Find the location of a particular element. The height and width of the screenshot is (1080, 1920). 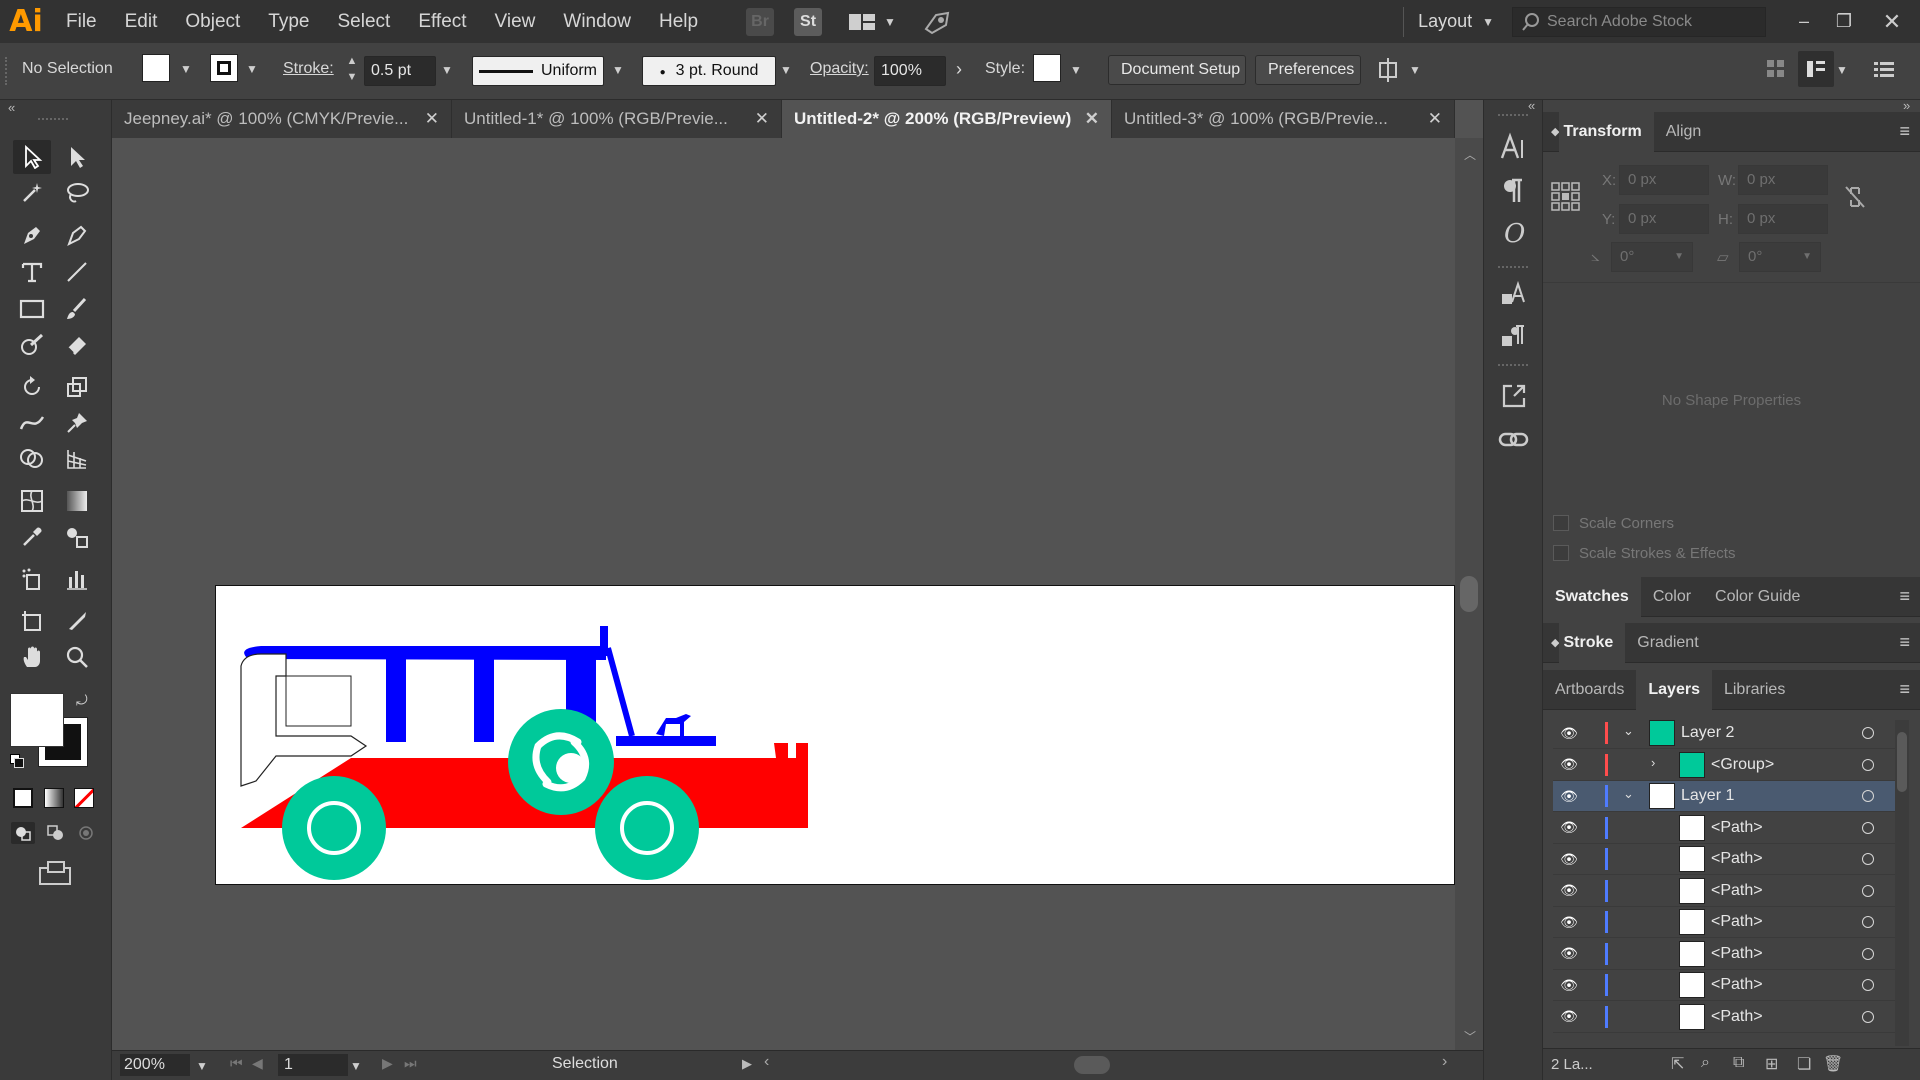

layer-row: 👁 › <Group> is located at coordinates (1726, 765).